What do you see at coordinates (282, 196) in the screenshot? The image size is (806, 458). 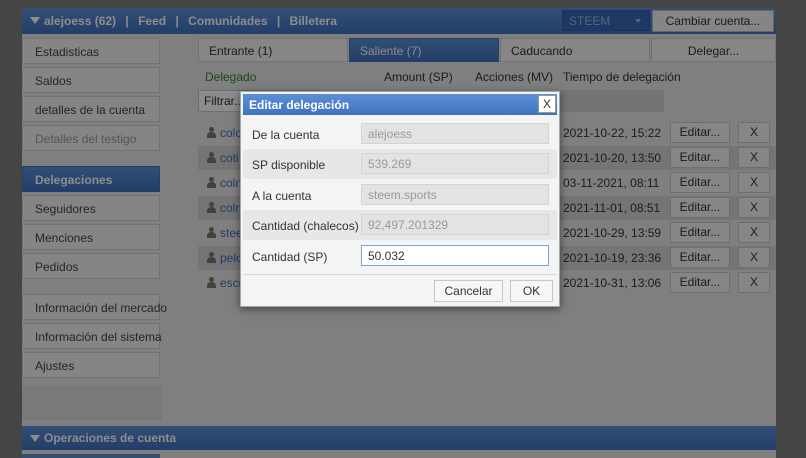 I see `to-account-label: A la cuenta` at bounding box center [282, 196].